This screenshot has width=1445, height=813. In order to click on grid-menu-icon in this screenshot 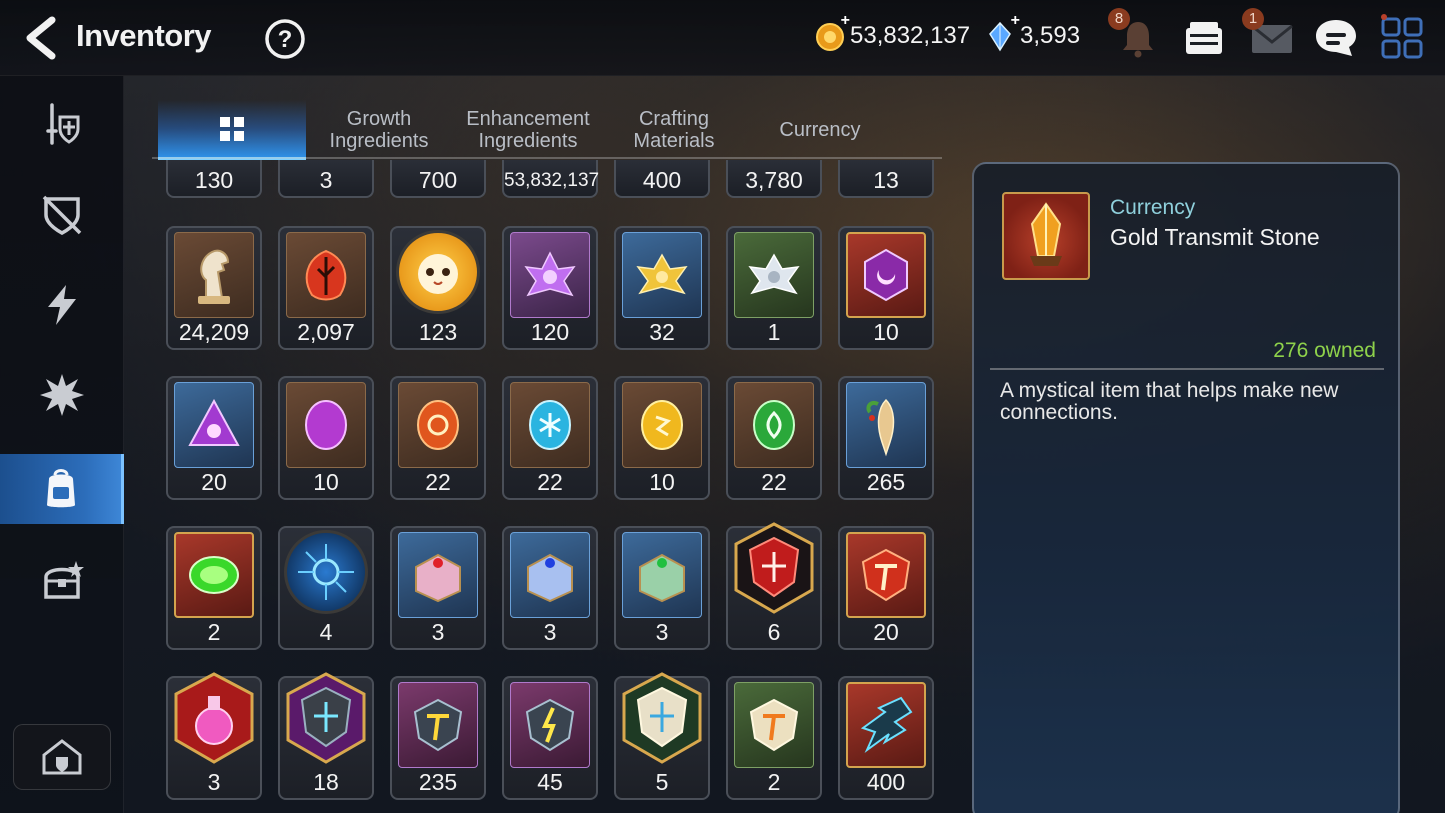, I will do `click(1402, 36)`.